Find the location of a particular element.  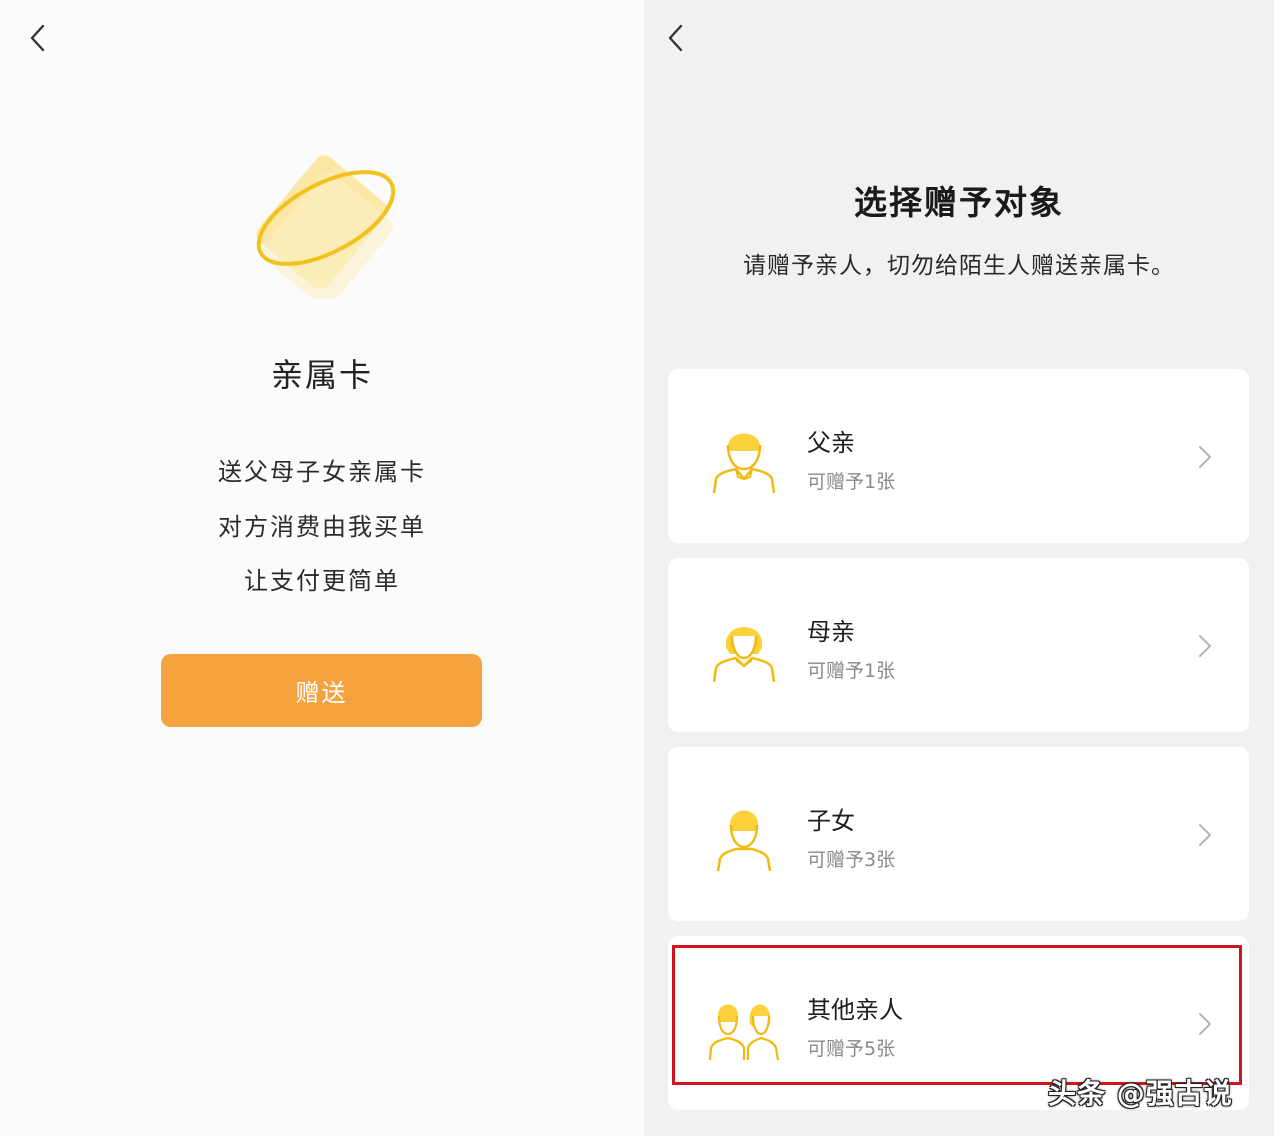

section-subtitle: 请赠予亲人，切勿给陌生人赠送亲属卡。 is located at coordinates (959, 266).